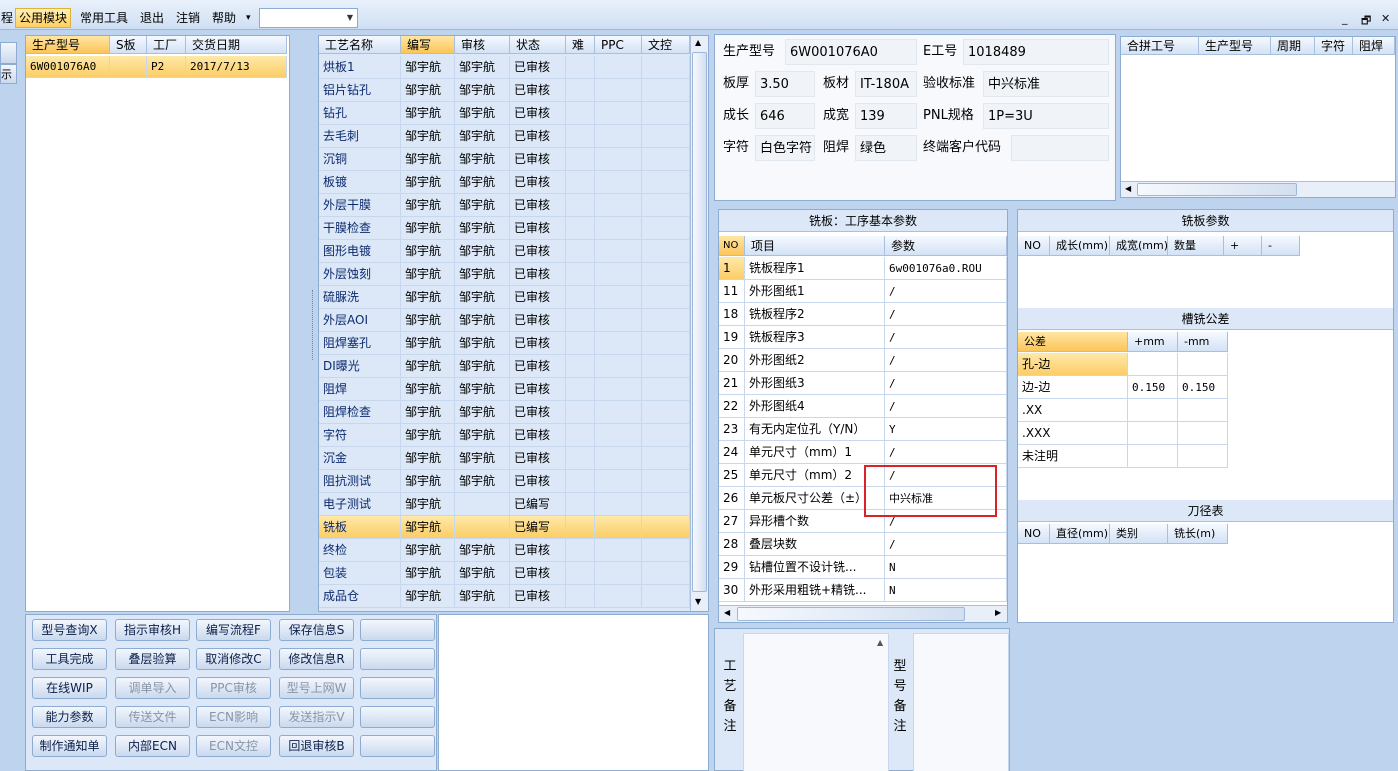 The width and height of the screenshot is (1398, 771). I want to click on col-status: 状态, so click(538, 45).